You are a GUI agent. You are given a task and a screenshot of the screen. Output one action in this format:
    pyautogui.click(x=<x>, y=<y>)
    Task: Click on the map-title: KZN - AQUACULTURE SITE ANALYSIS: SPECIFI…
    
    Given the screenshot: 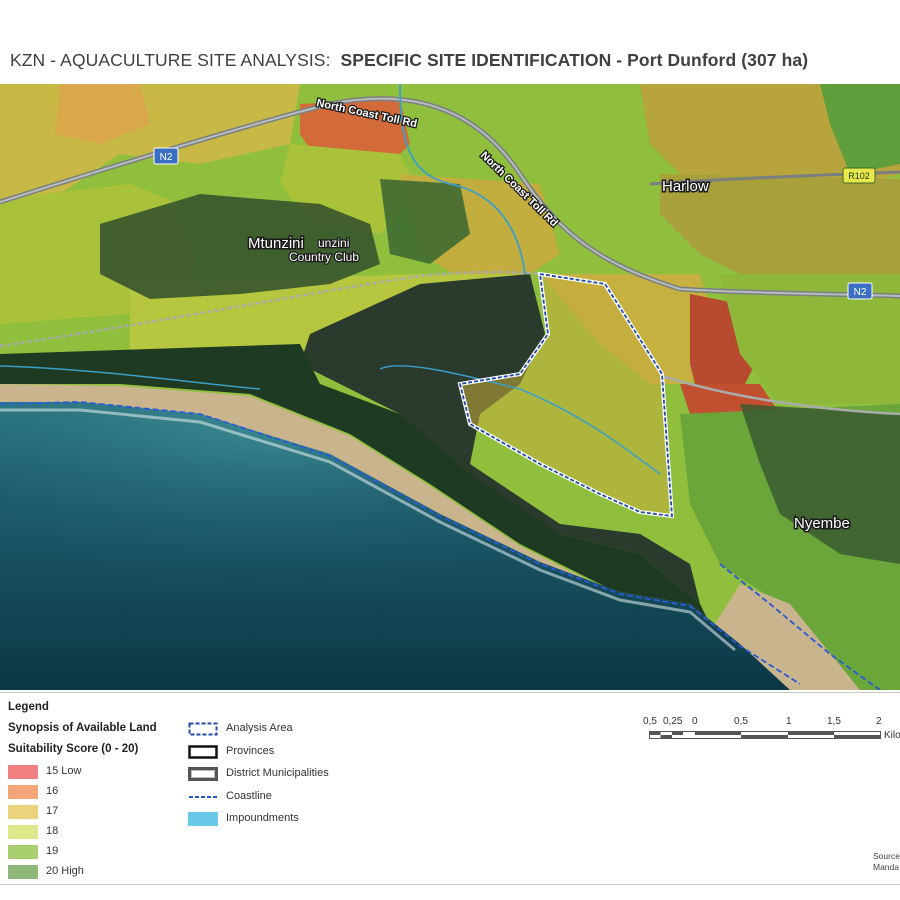 What is the action you would take?
    pyautogui.click(x=409, y=60)
    